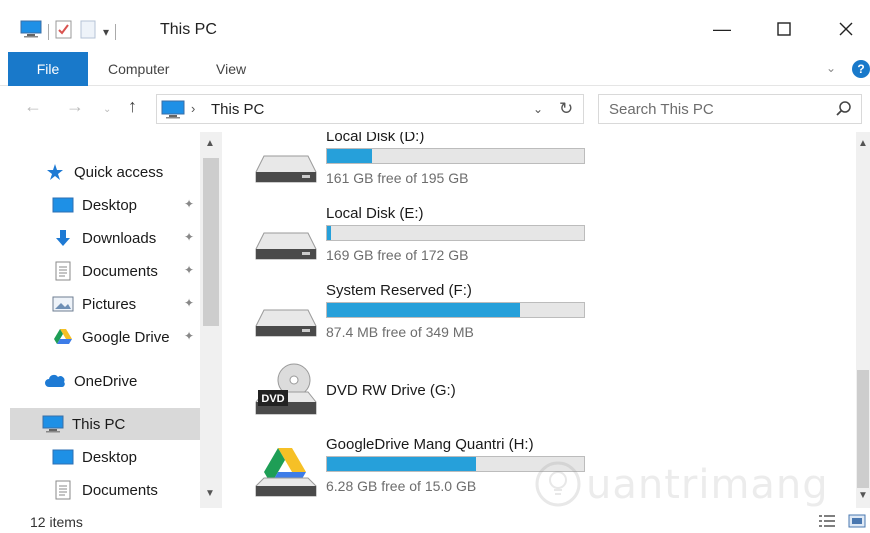 The width and height of the screenshot is (870, 533). What do you see at coordinates (138, 69) in the screenshot?
I see `tab-computer: Computer` at bounding box center [138, 69].